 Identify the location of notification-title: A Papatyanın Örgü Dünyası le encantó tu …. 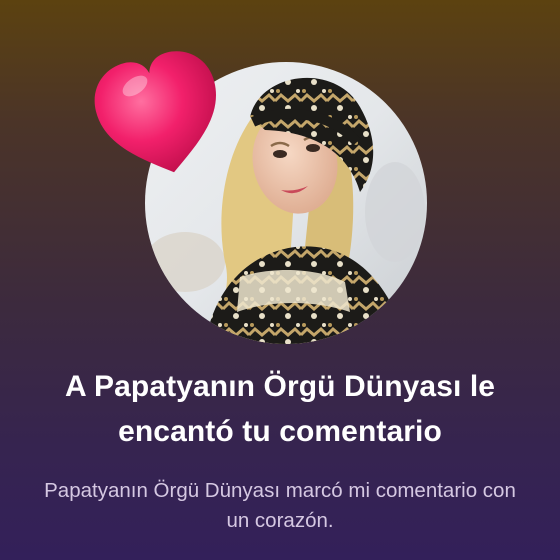
(280, 409).